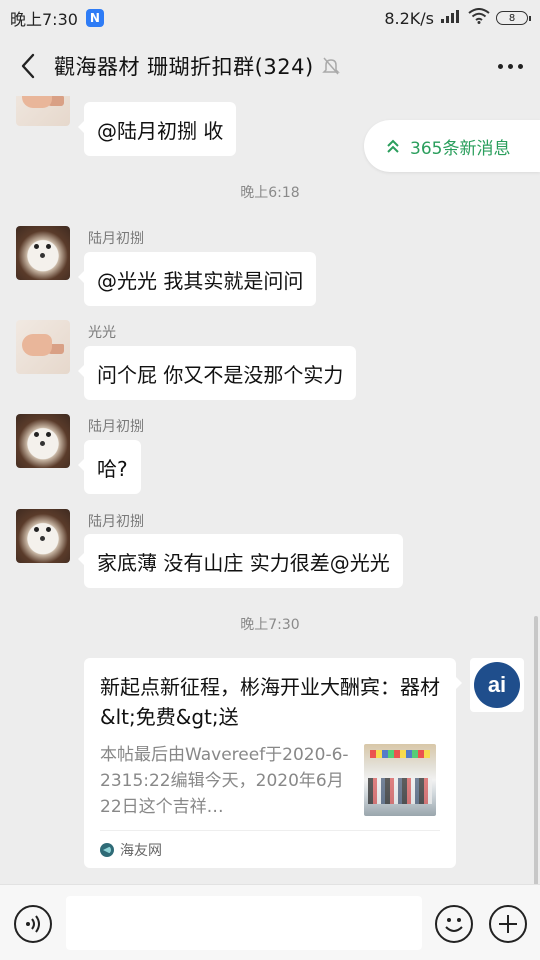  Describe the element at coordinates (107, 850) in the screenshot. I see `source-logo-icon` at that location.